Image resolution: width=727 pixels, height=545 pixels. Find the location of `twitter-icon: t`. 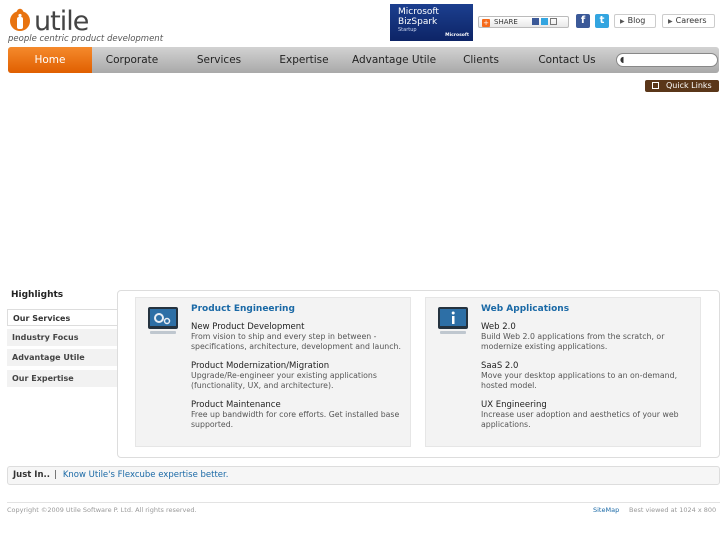

twitter-icon: t is located at coordinates (602, 21).